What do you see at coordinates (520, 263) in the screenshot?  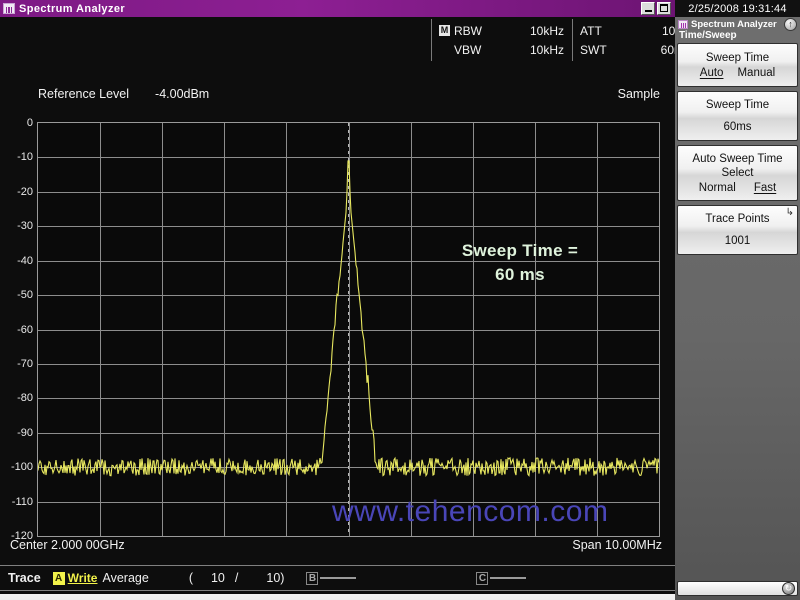 I see `sweep-time-annotation: Sweep Time = 60 ms` at bounding box center [520, 263].